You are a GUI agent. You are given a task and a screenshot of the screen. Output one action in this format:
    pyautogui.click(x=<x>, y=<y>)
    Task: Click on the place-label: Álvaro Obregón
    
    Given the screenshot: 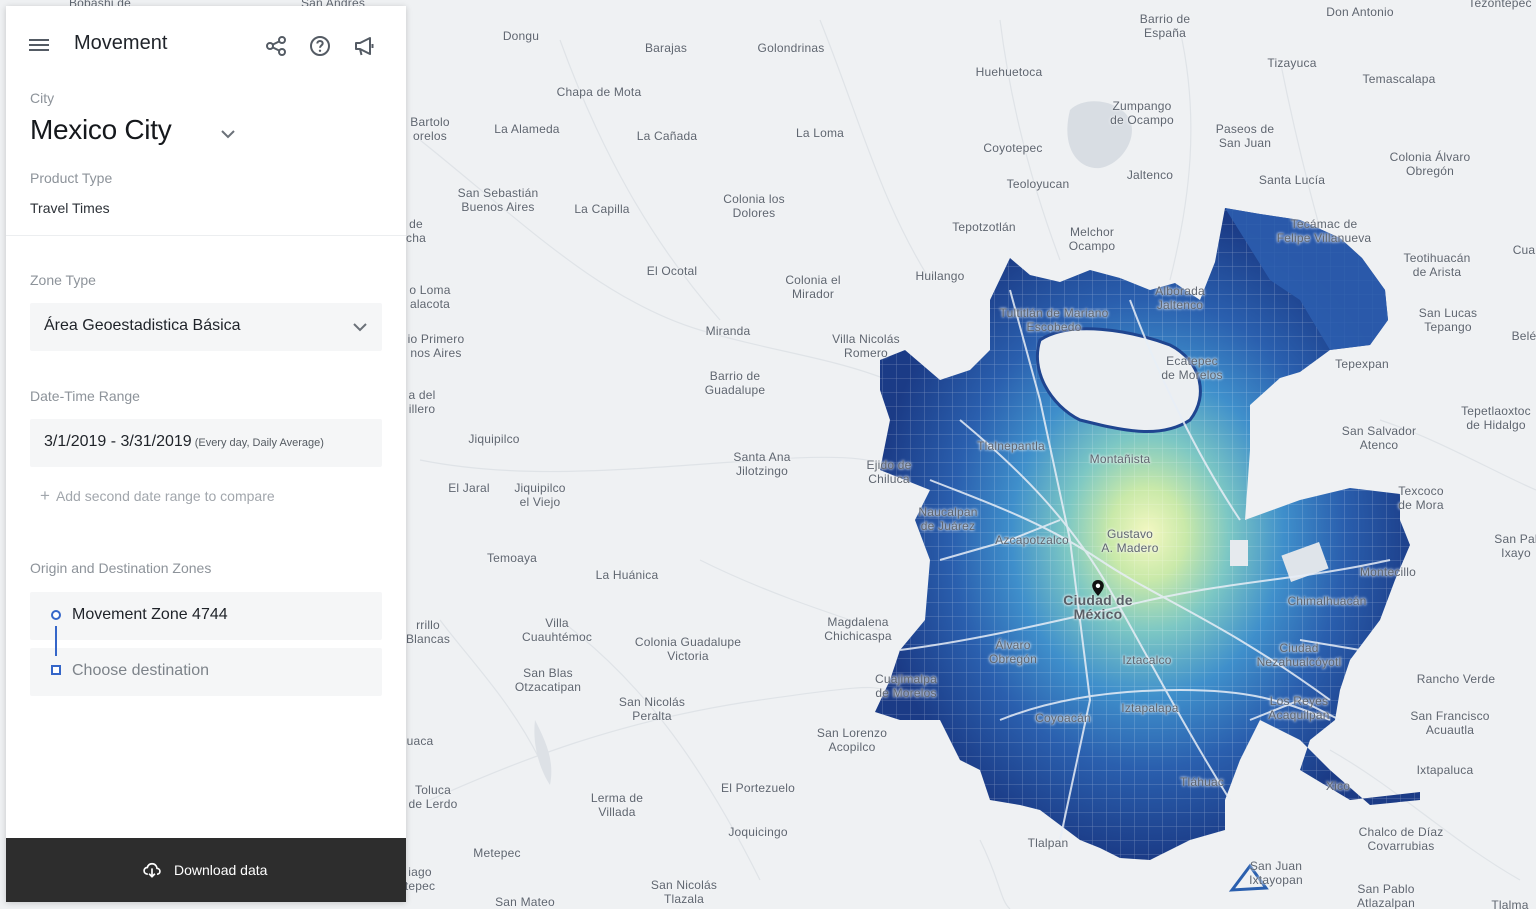 What is the action you would take?
    pyautogui.click(x=1013, y=652)
    